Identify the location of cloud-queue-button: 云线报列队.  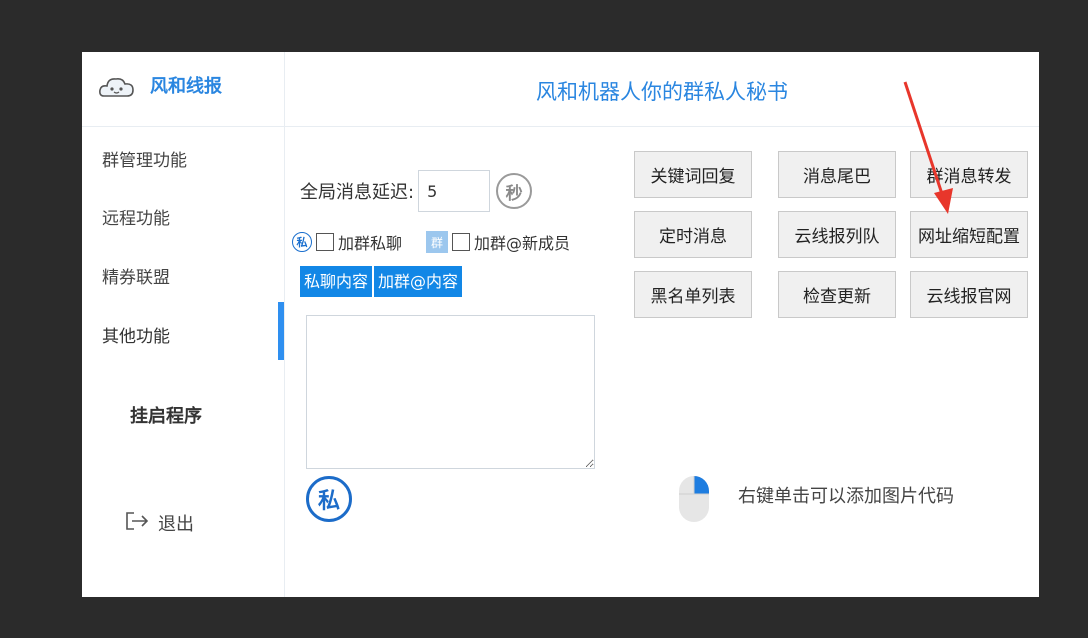
(837, 234).